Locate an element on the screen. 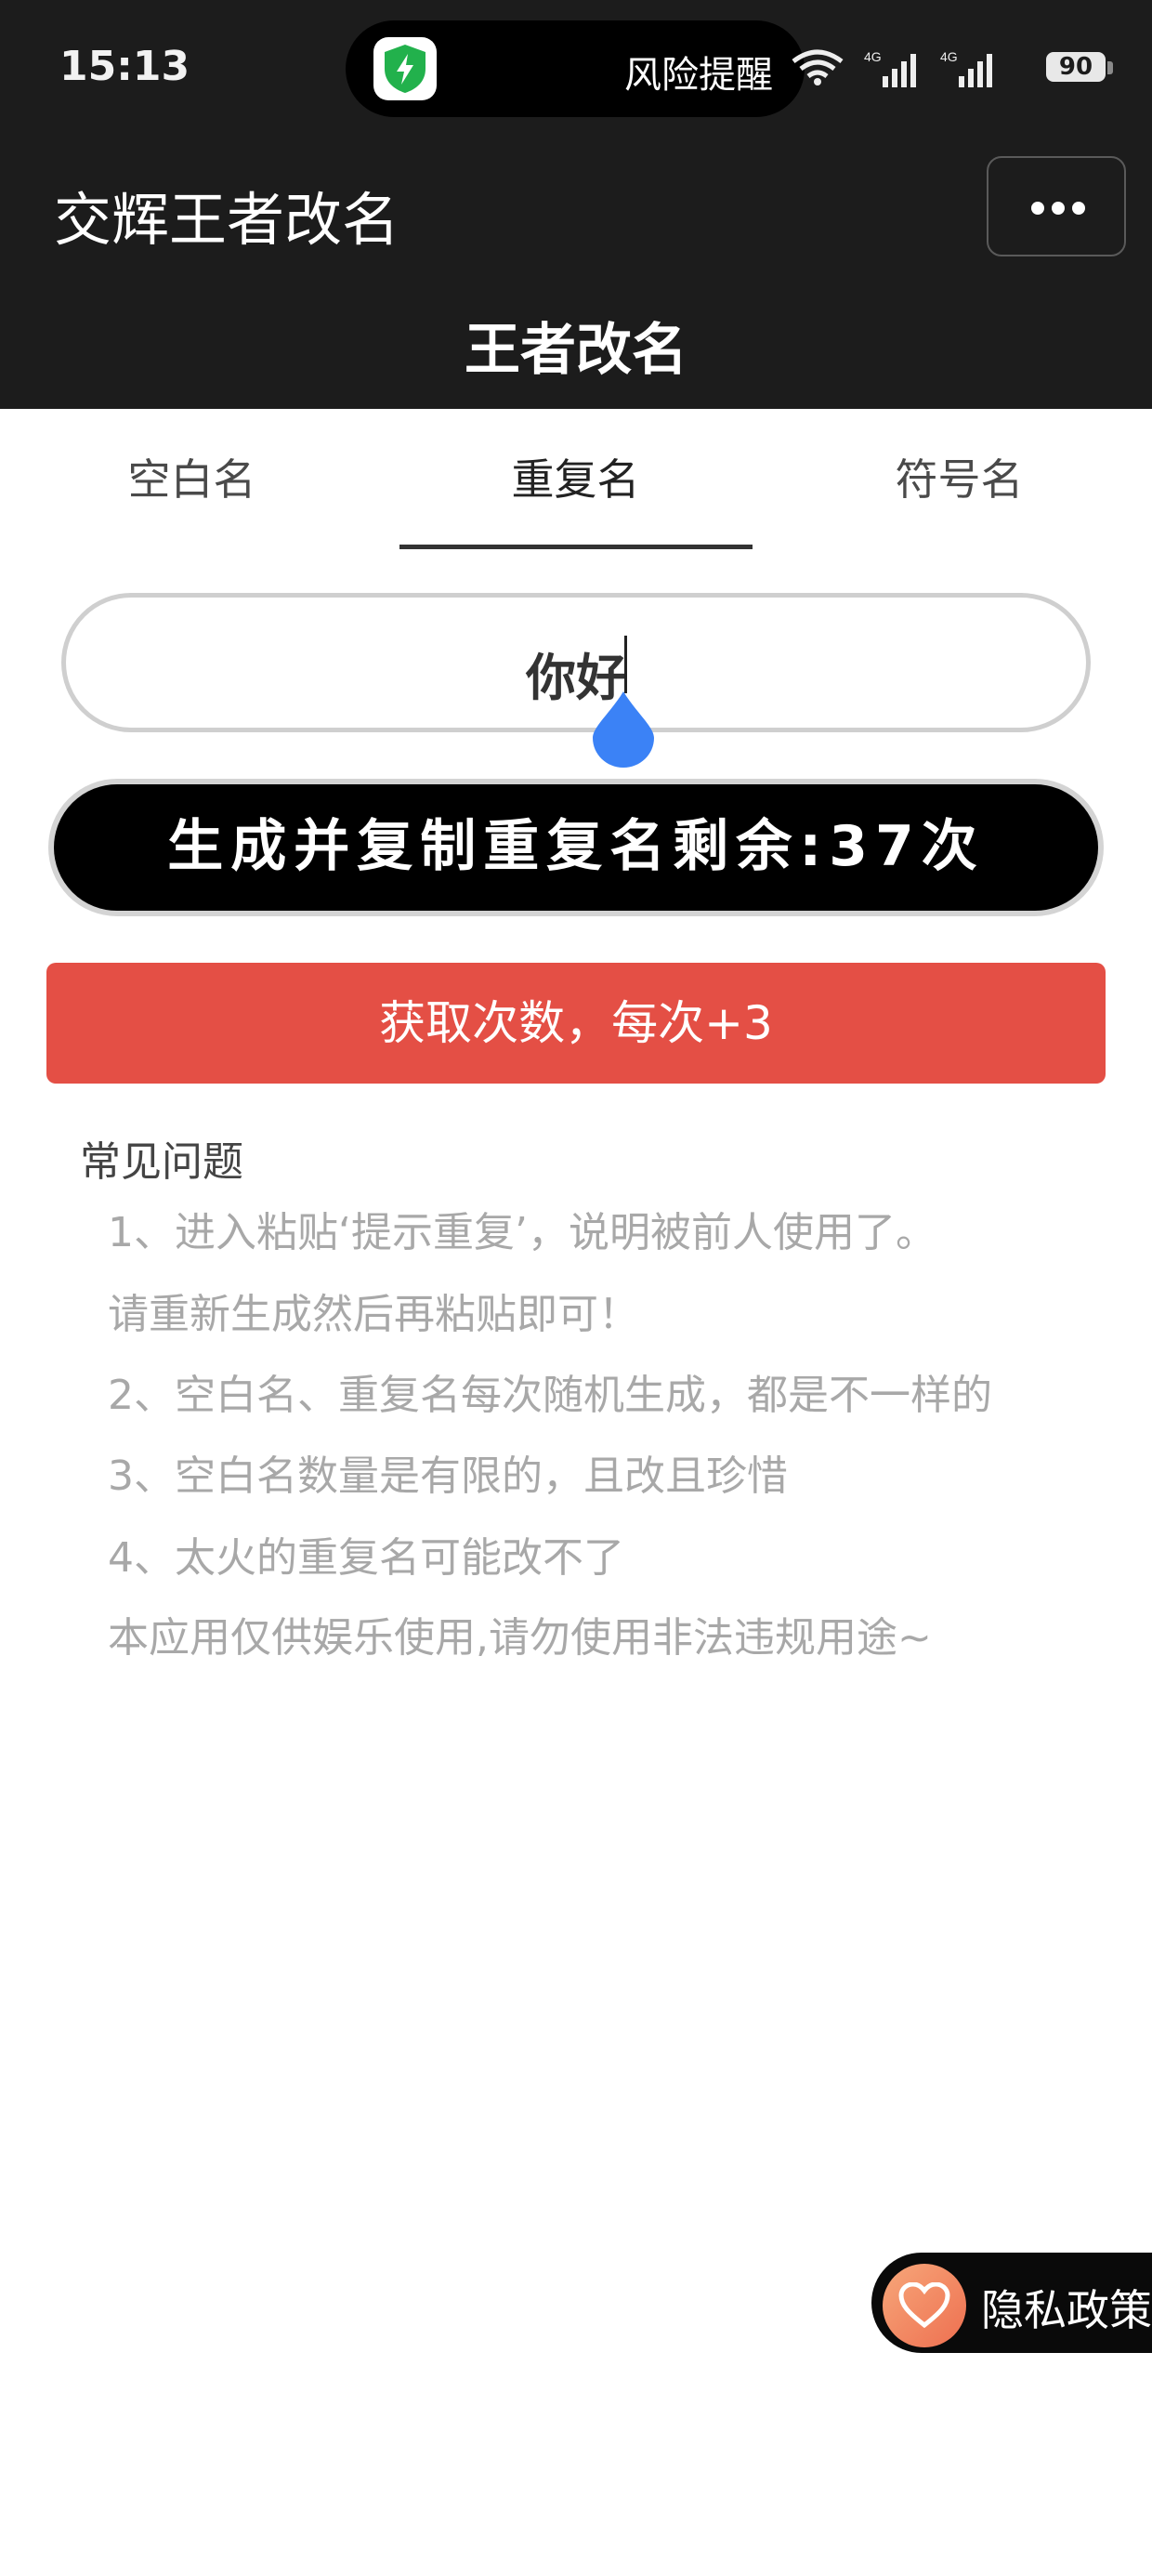  generate-copy-button: 生成并复制重复名剩余:37次 is located at coordinates (576, 847).